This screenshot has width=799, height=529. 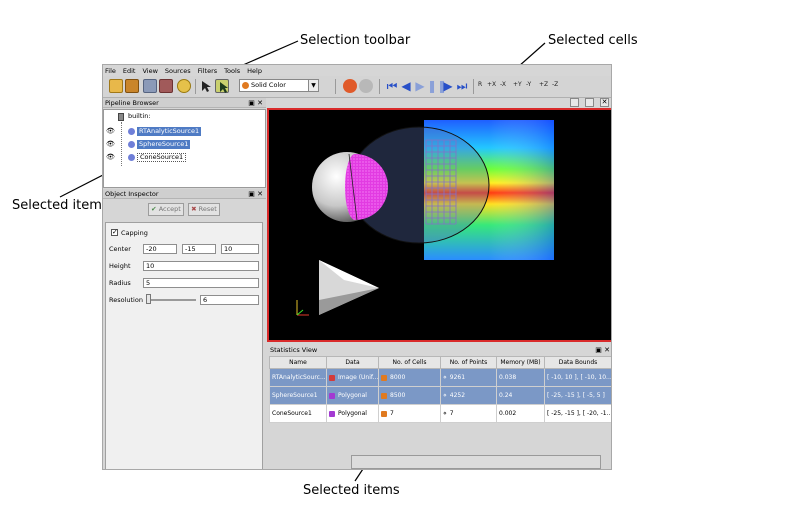 What do you see at coordinates (199, 249) in the screenshot?
I see `center-y-field: -15` at bounding box center [199, 249].